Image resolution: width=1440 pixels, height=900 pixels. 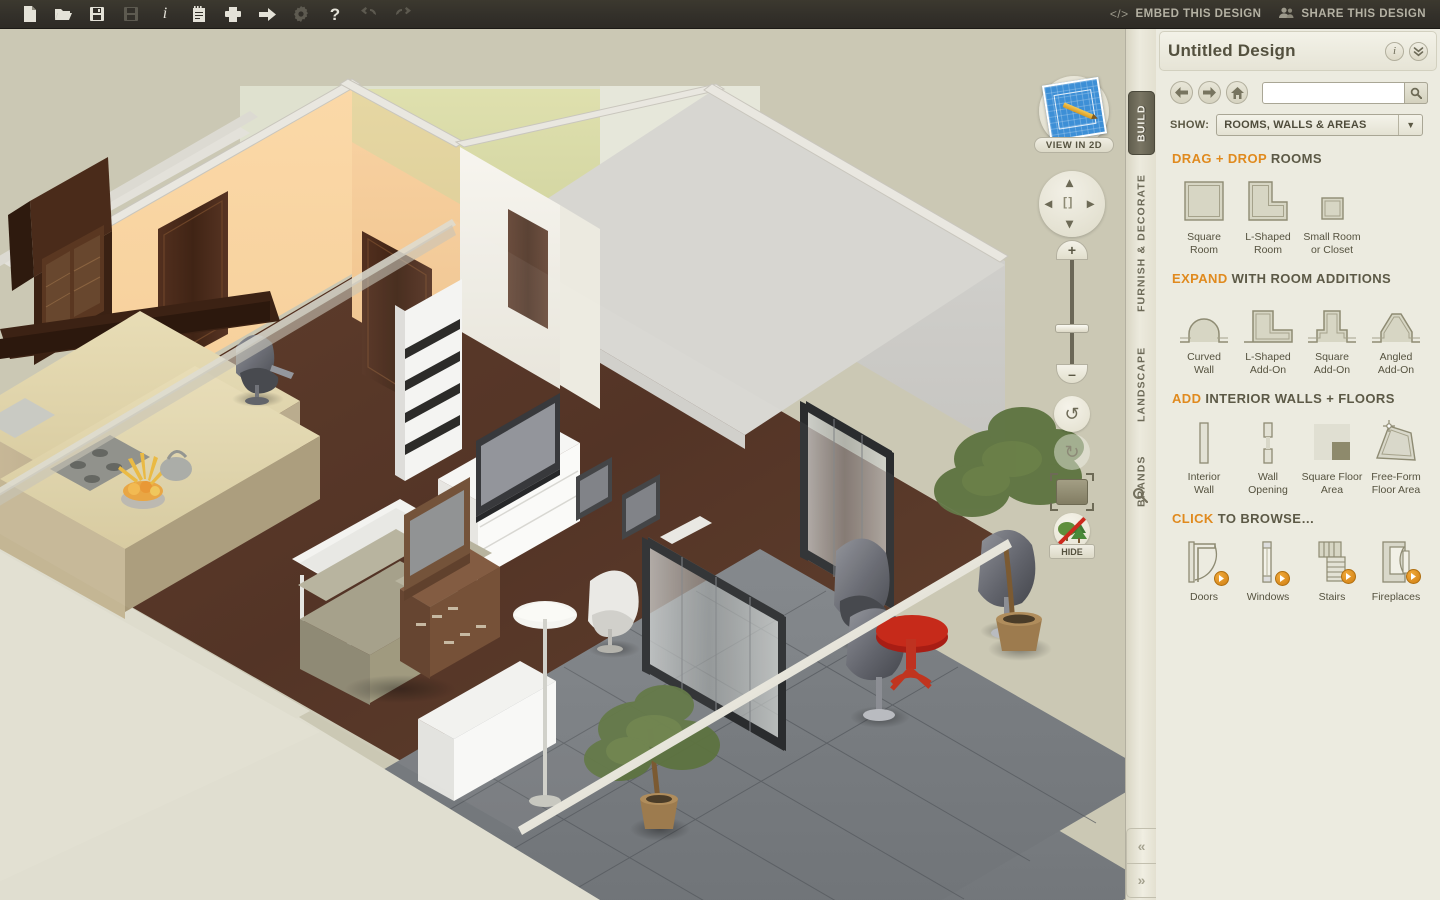 I want to click on nav-home-button, so click(x=1237, y=92).